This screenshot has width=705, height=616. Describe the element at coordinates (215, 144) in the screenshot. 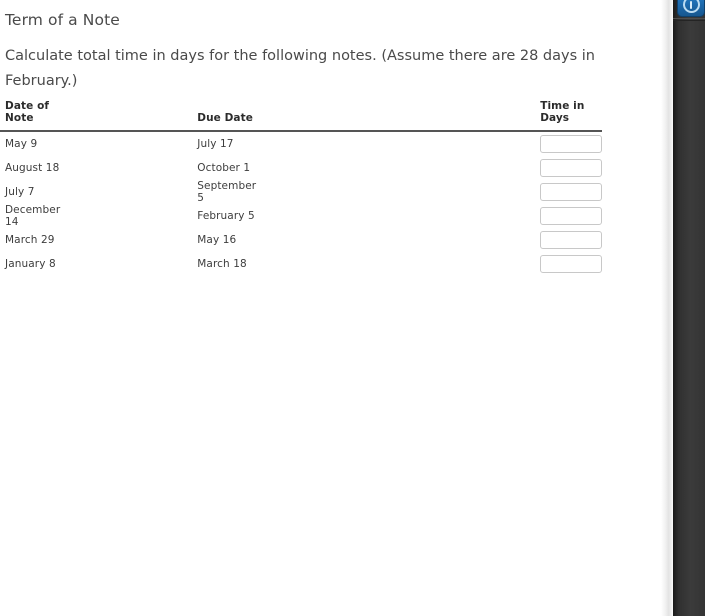

I see `cell-due-date: July 17` at that location.